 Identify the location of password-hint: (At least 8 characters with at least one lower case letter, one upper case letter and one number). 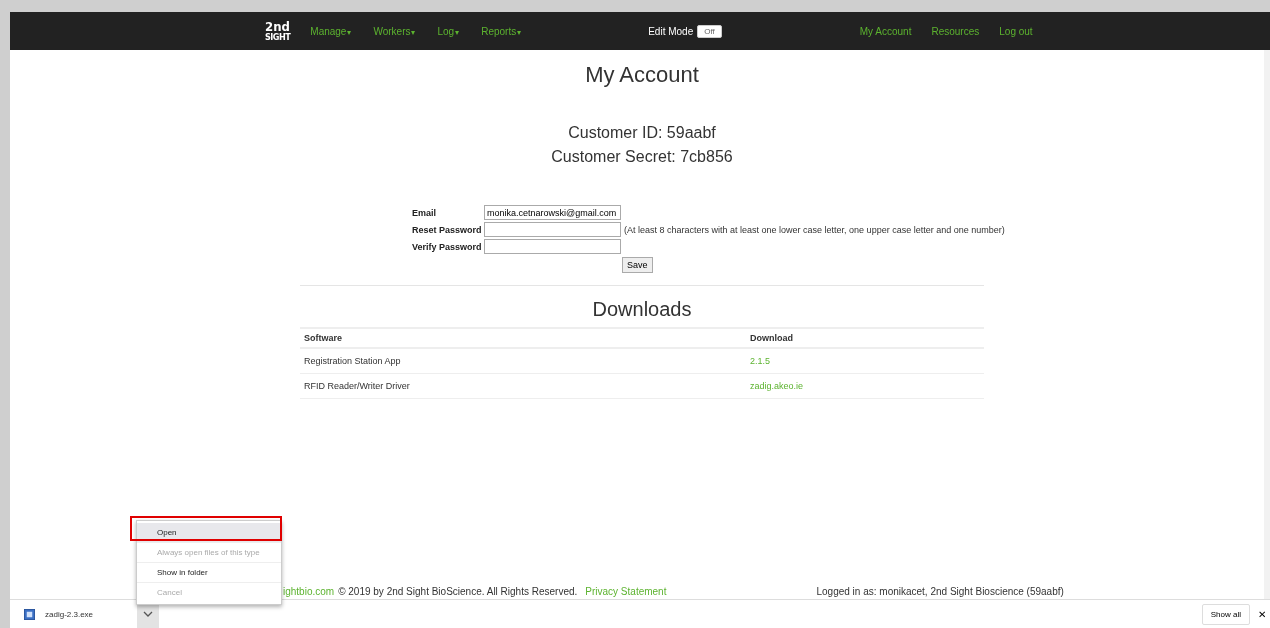
(814, 229).